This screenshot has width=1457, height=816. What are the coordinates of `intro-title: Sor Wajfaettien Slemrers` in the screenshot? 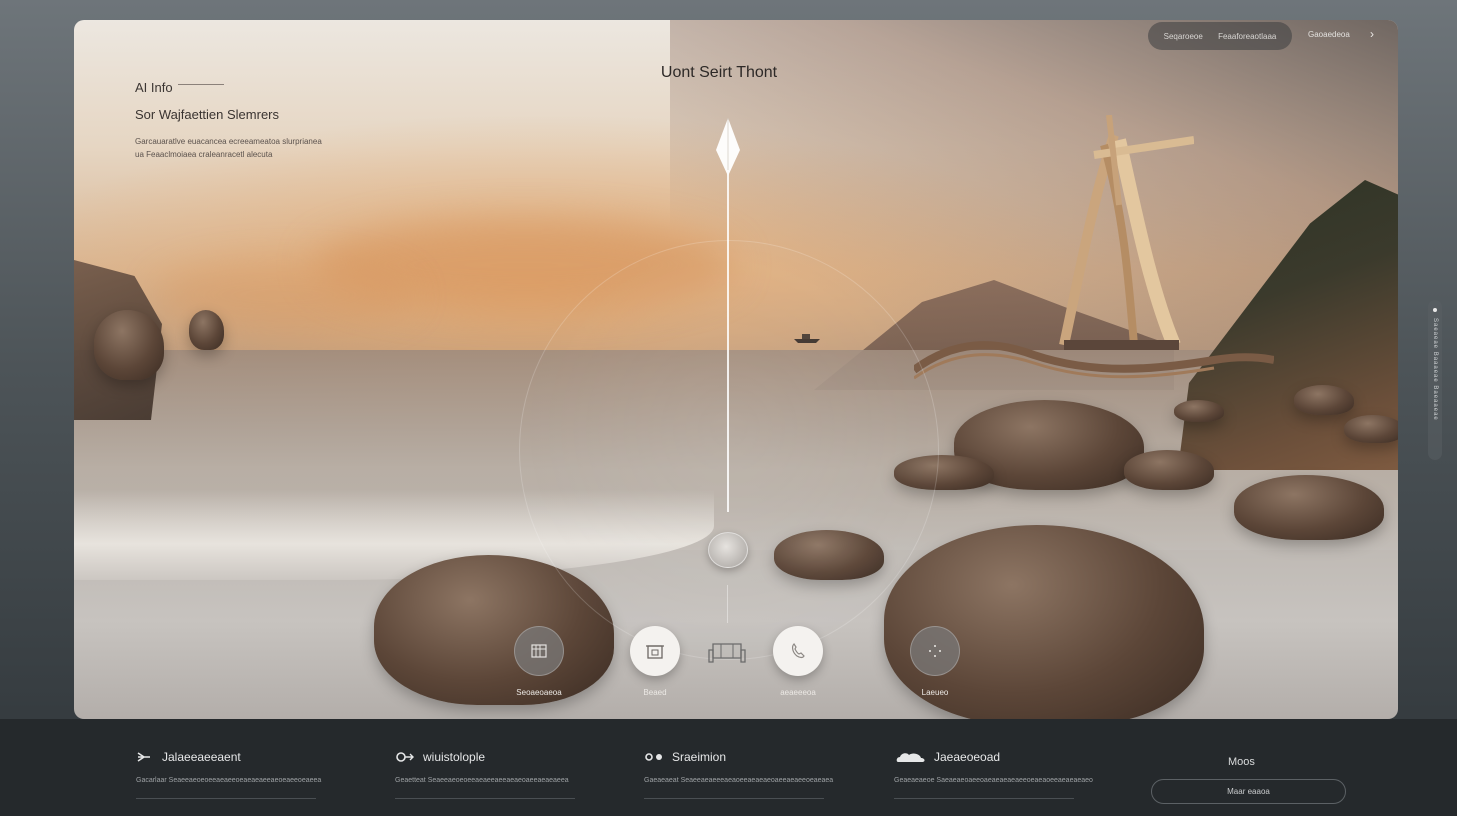 It's located at (207, 114).